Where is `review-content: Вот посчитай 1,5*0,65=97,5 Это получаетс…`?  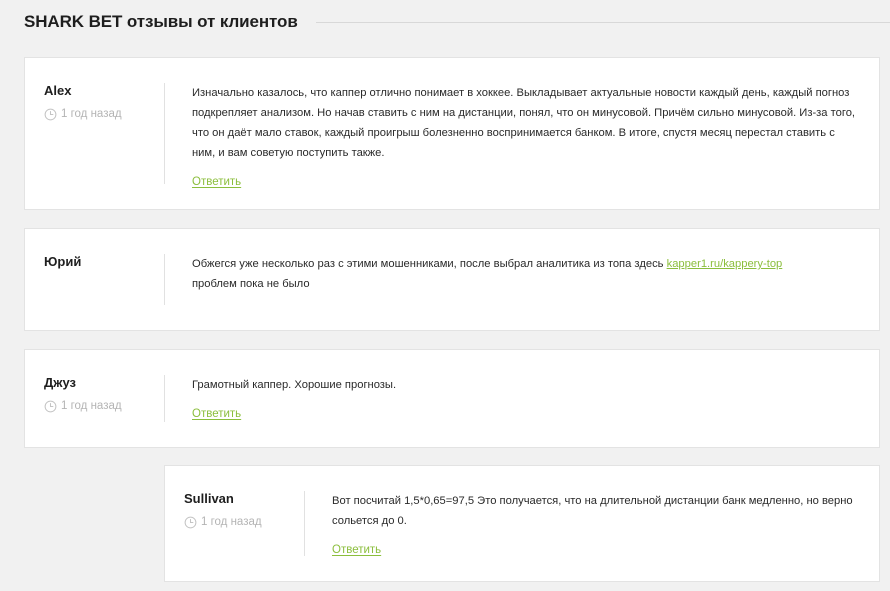
review-content: Вот посчитай 1,5*0,65=97,5 Это получаетс… is located at coordinates (592, 524).